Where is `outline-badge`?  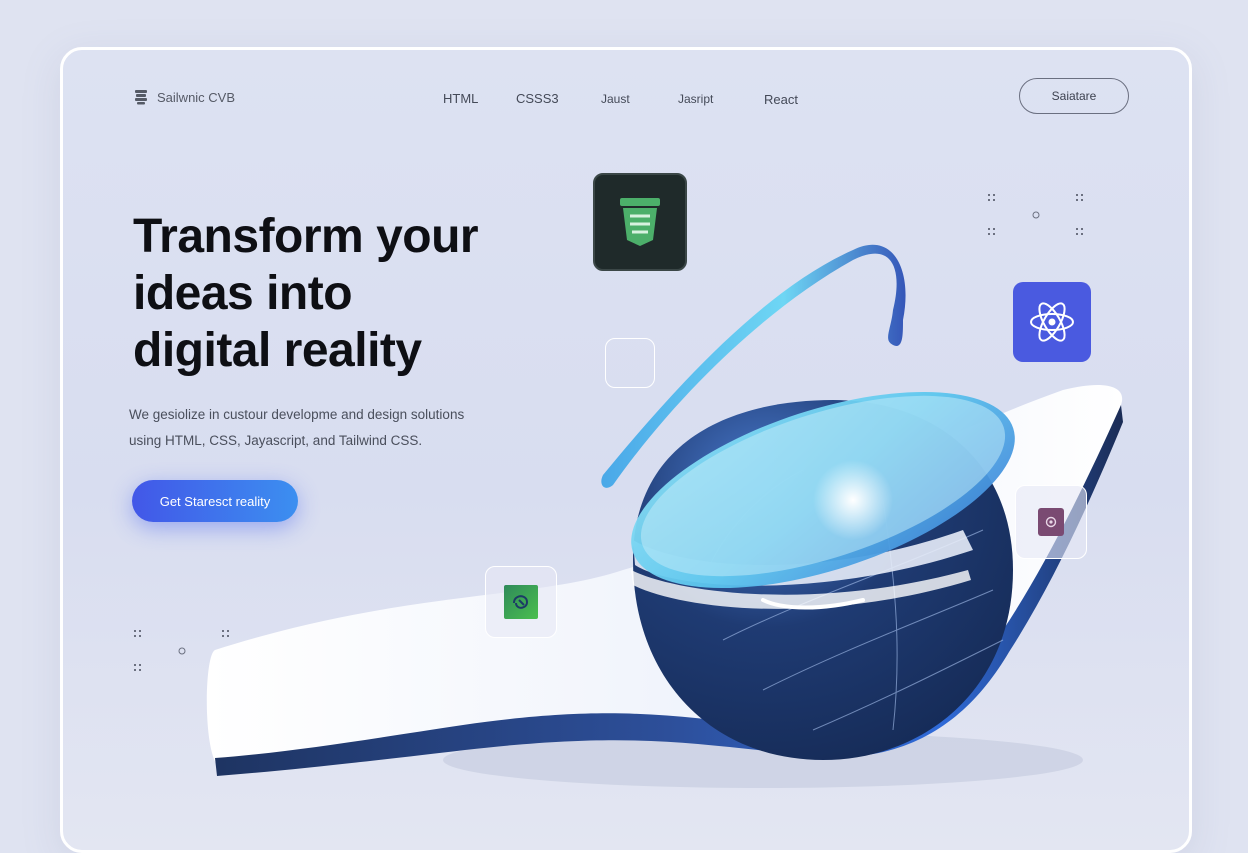 outline-badge is located at coordinates (630, 363).